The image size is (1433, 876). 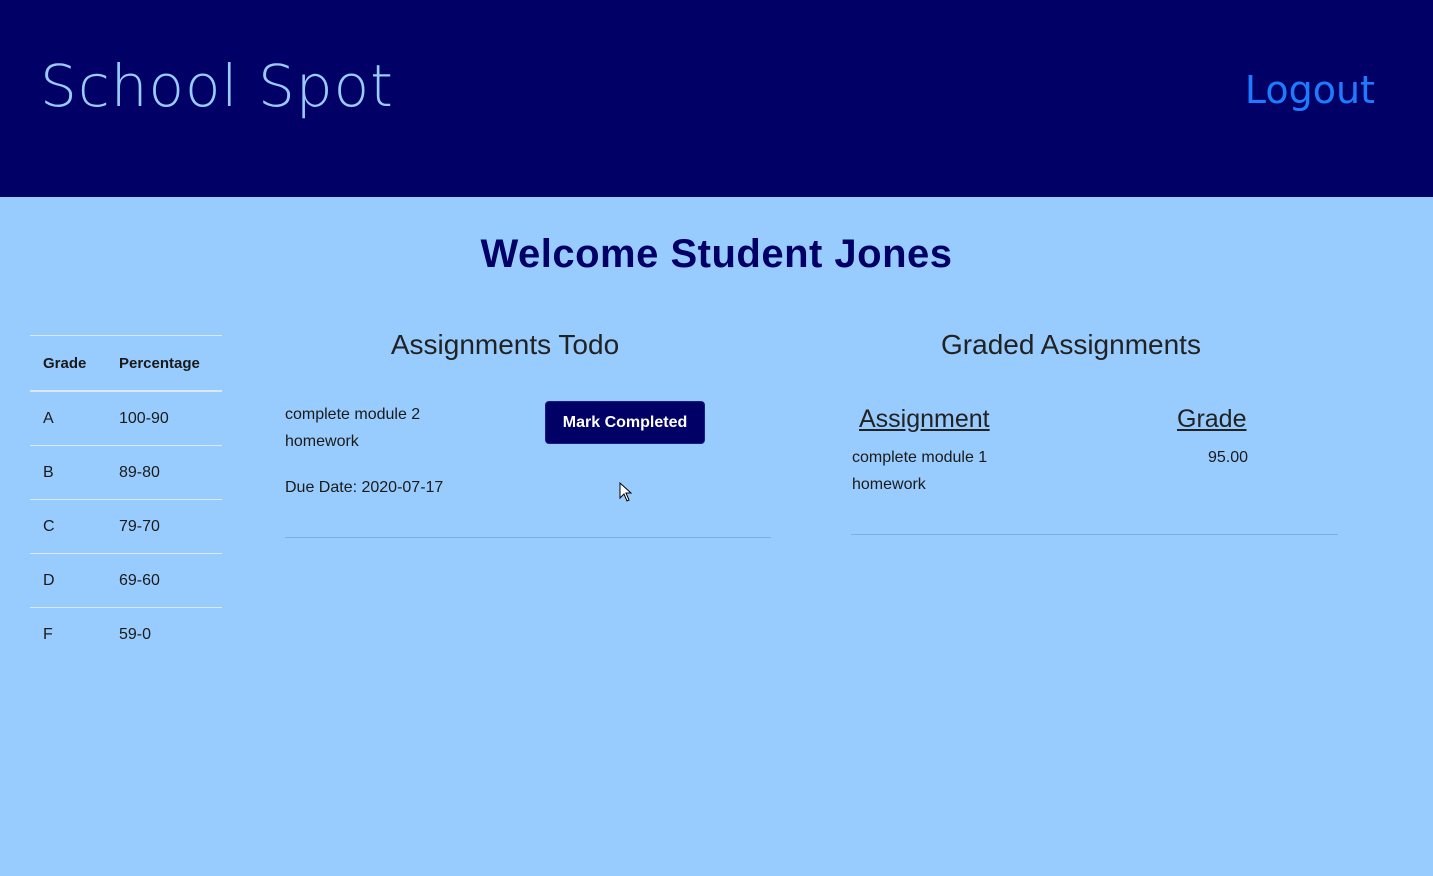 What do you see at coordinates (1227, 457) in the screenshot?
I see `graded-assignment-grade: 95.00` at bounding box center [1227, 457].